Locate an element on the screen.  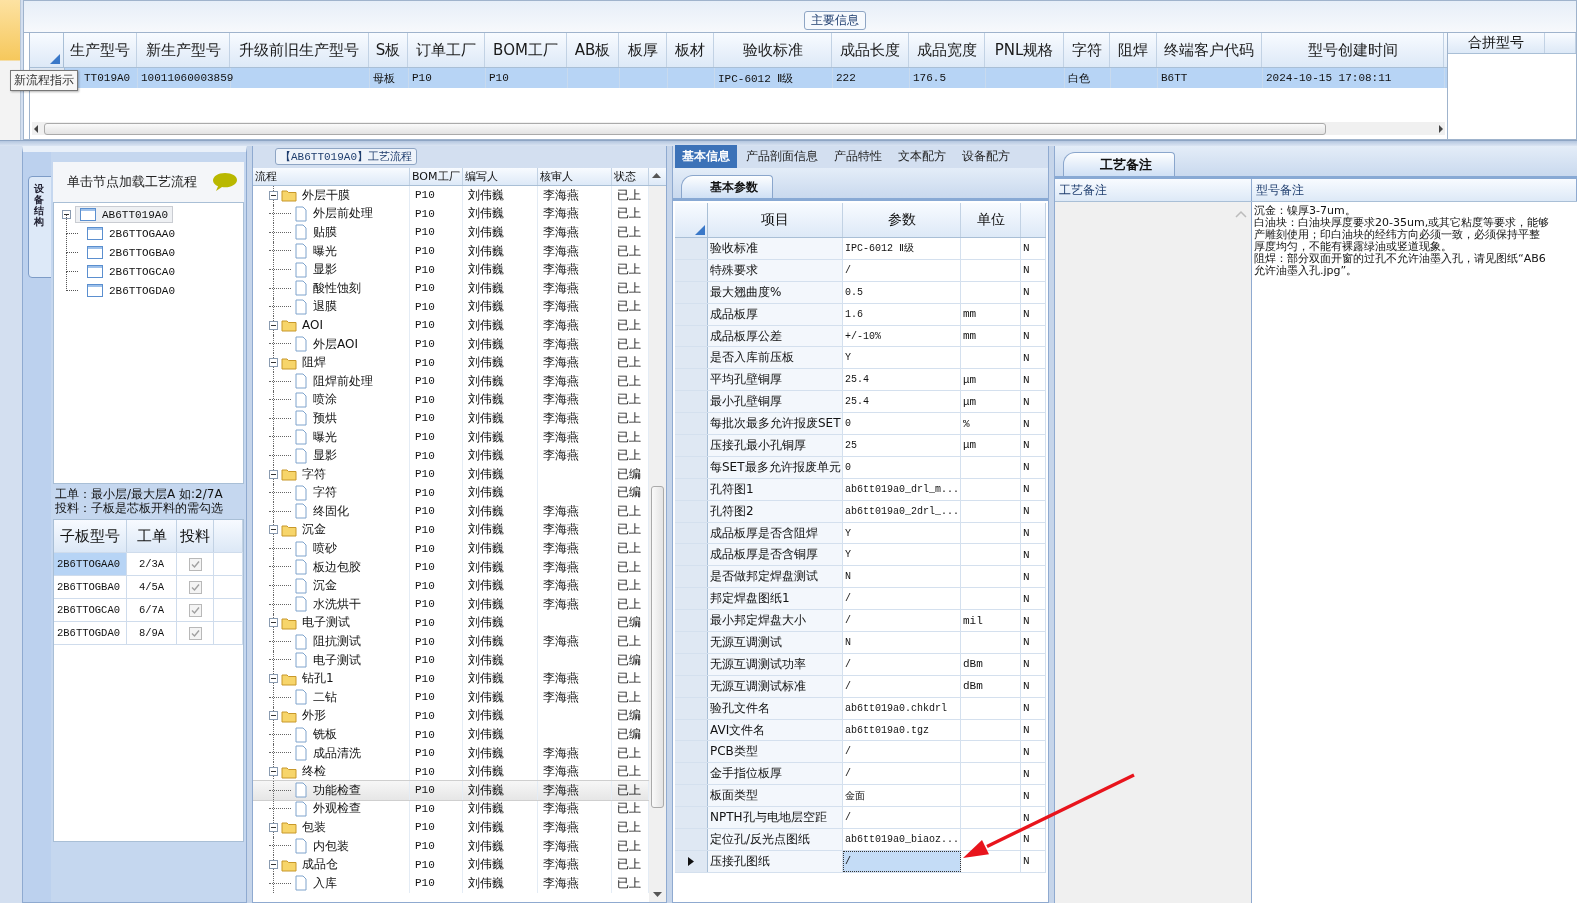
table-cell: 2B6TTOGAA0 is located at coordinates (90, 564).